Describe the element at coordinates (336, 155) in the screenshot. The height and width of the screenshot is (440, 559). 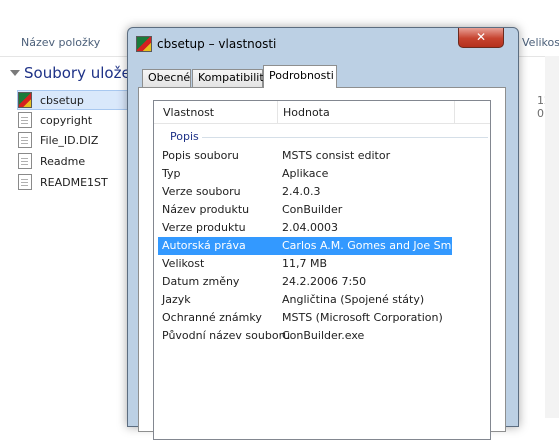
I see `property-value: MSTS consist editor` at that location.